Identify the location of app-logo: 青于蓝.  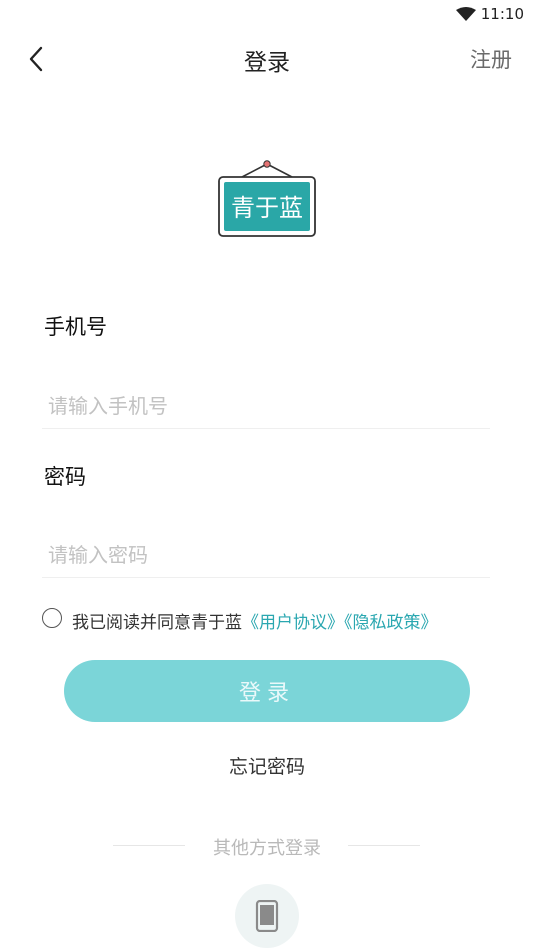
(267, 198).